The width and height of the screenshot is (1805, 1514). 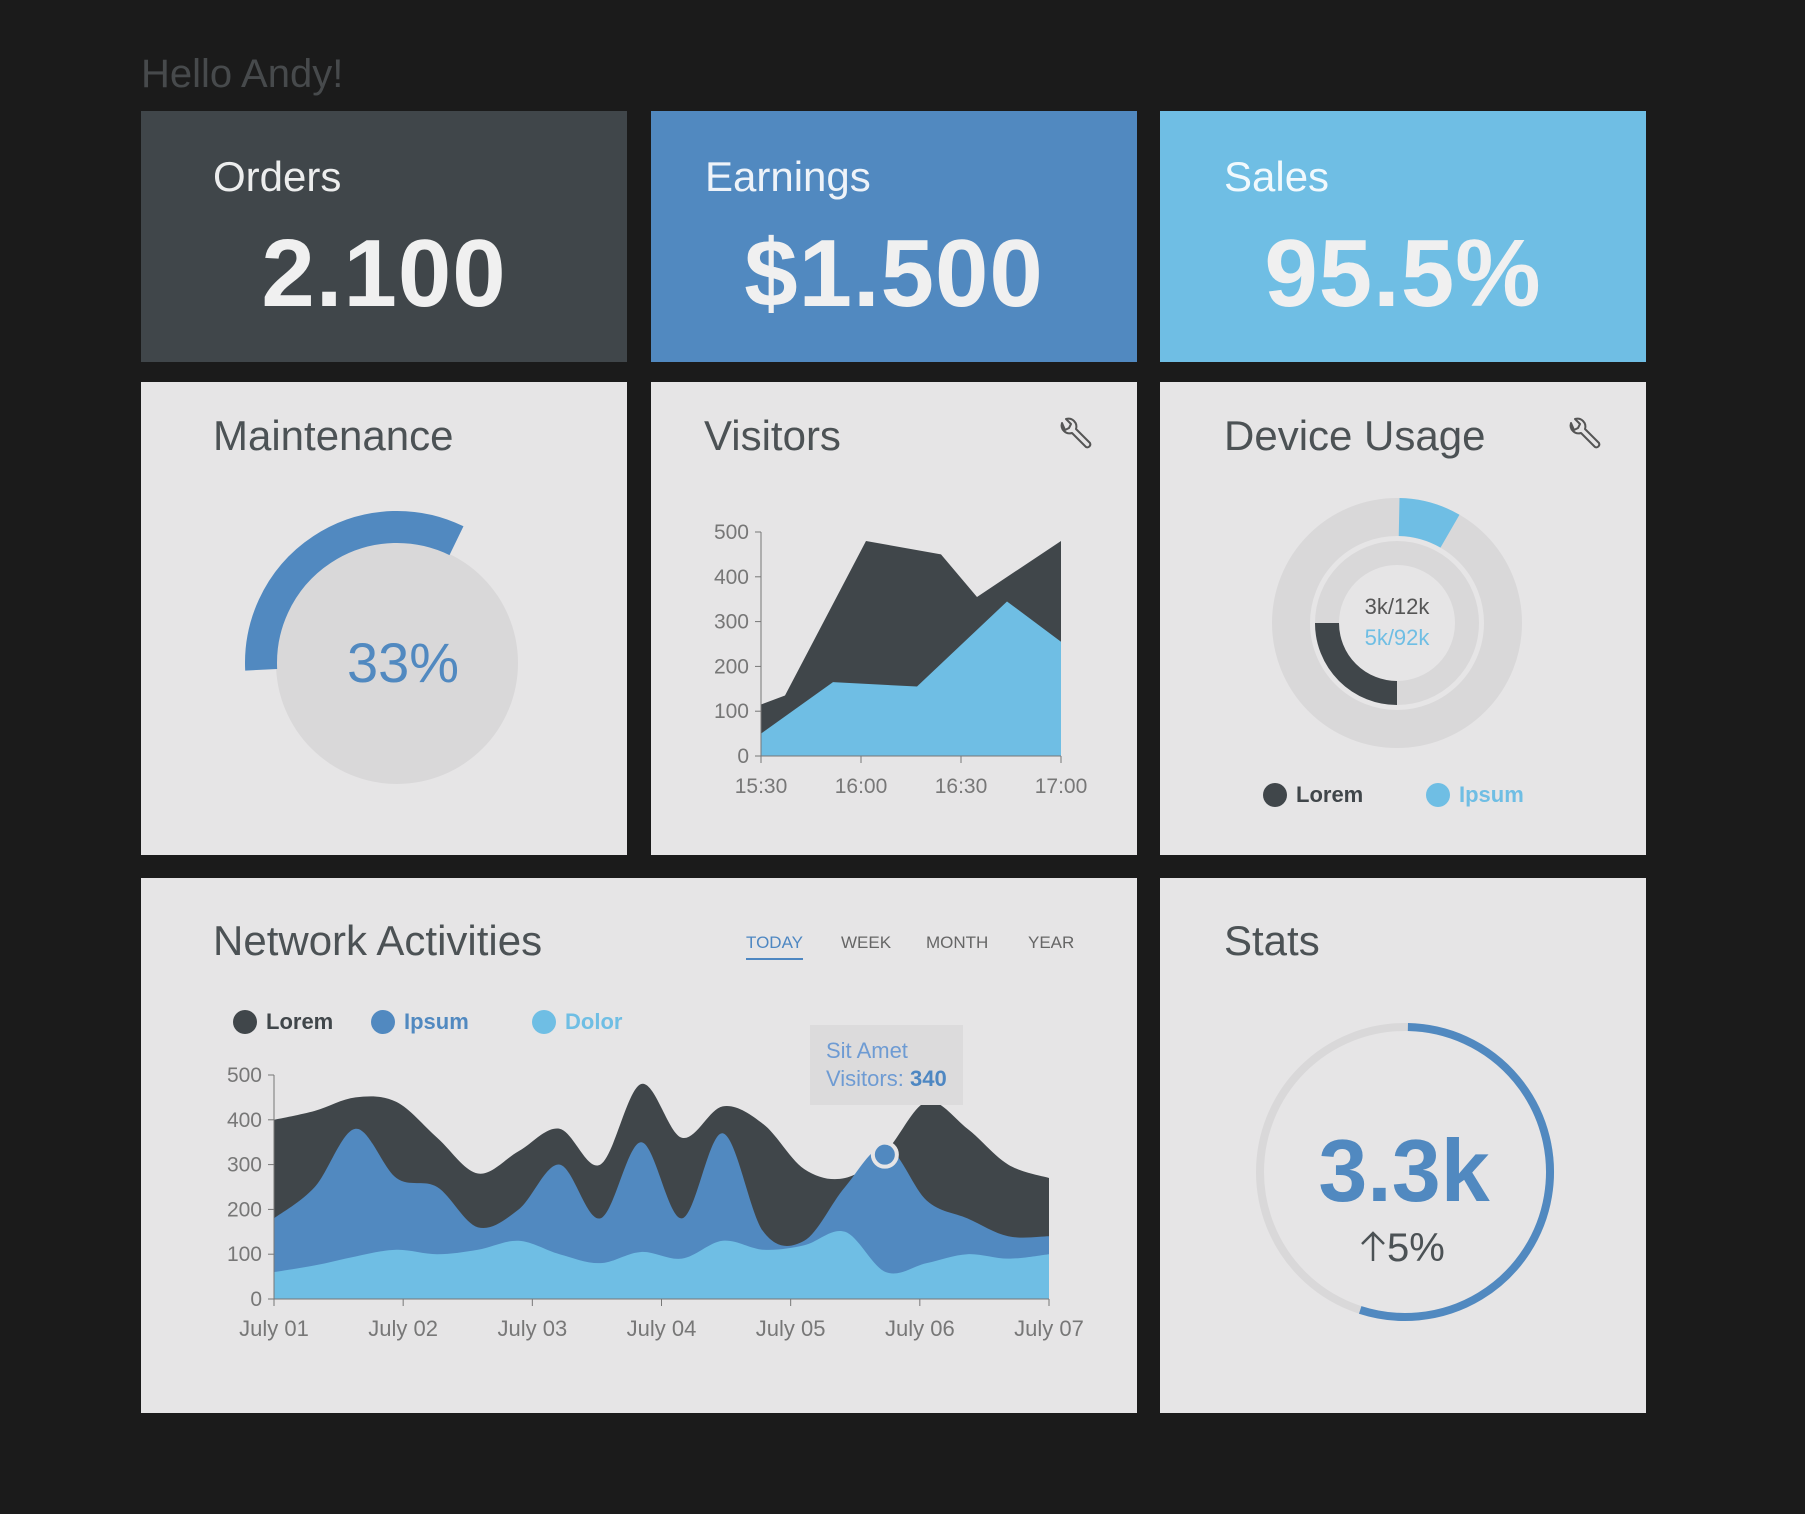 What do you see at coordinates (384, 273) in the screenshot?
I see `orders-value: 2.100` at bounding box center [384, 273].